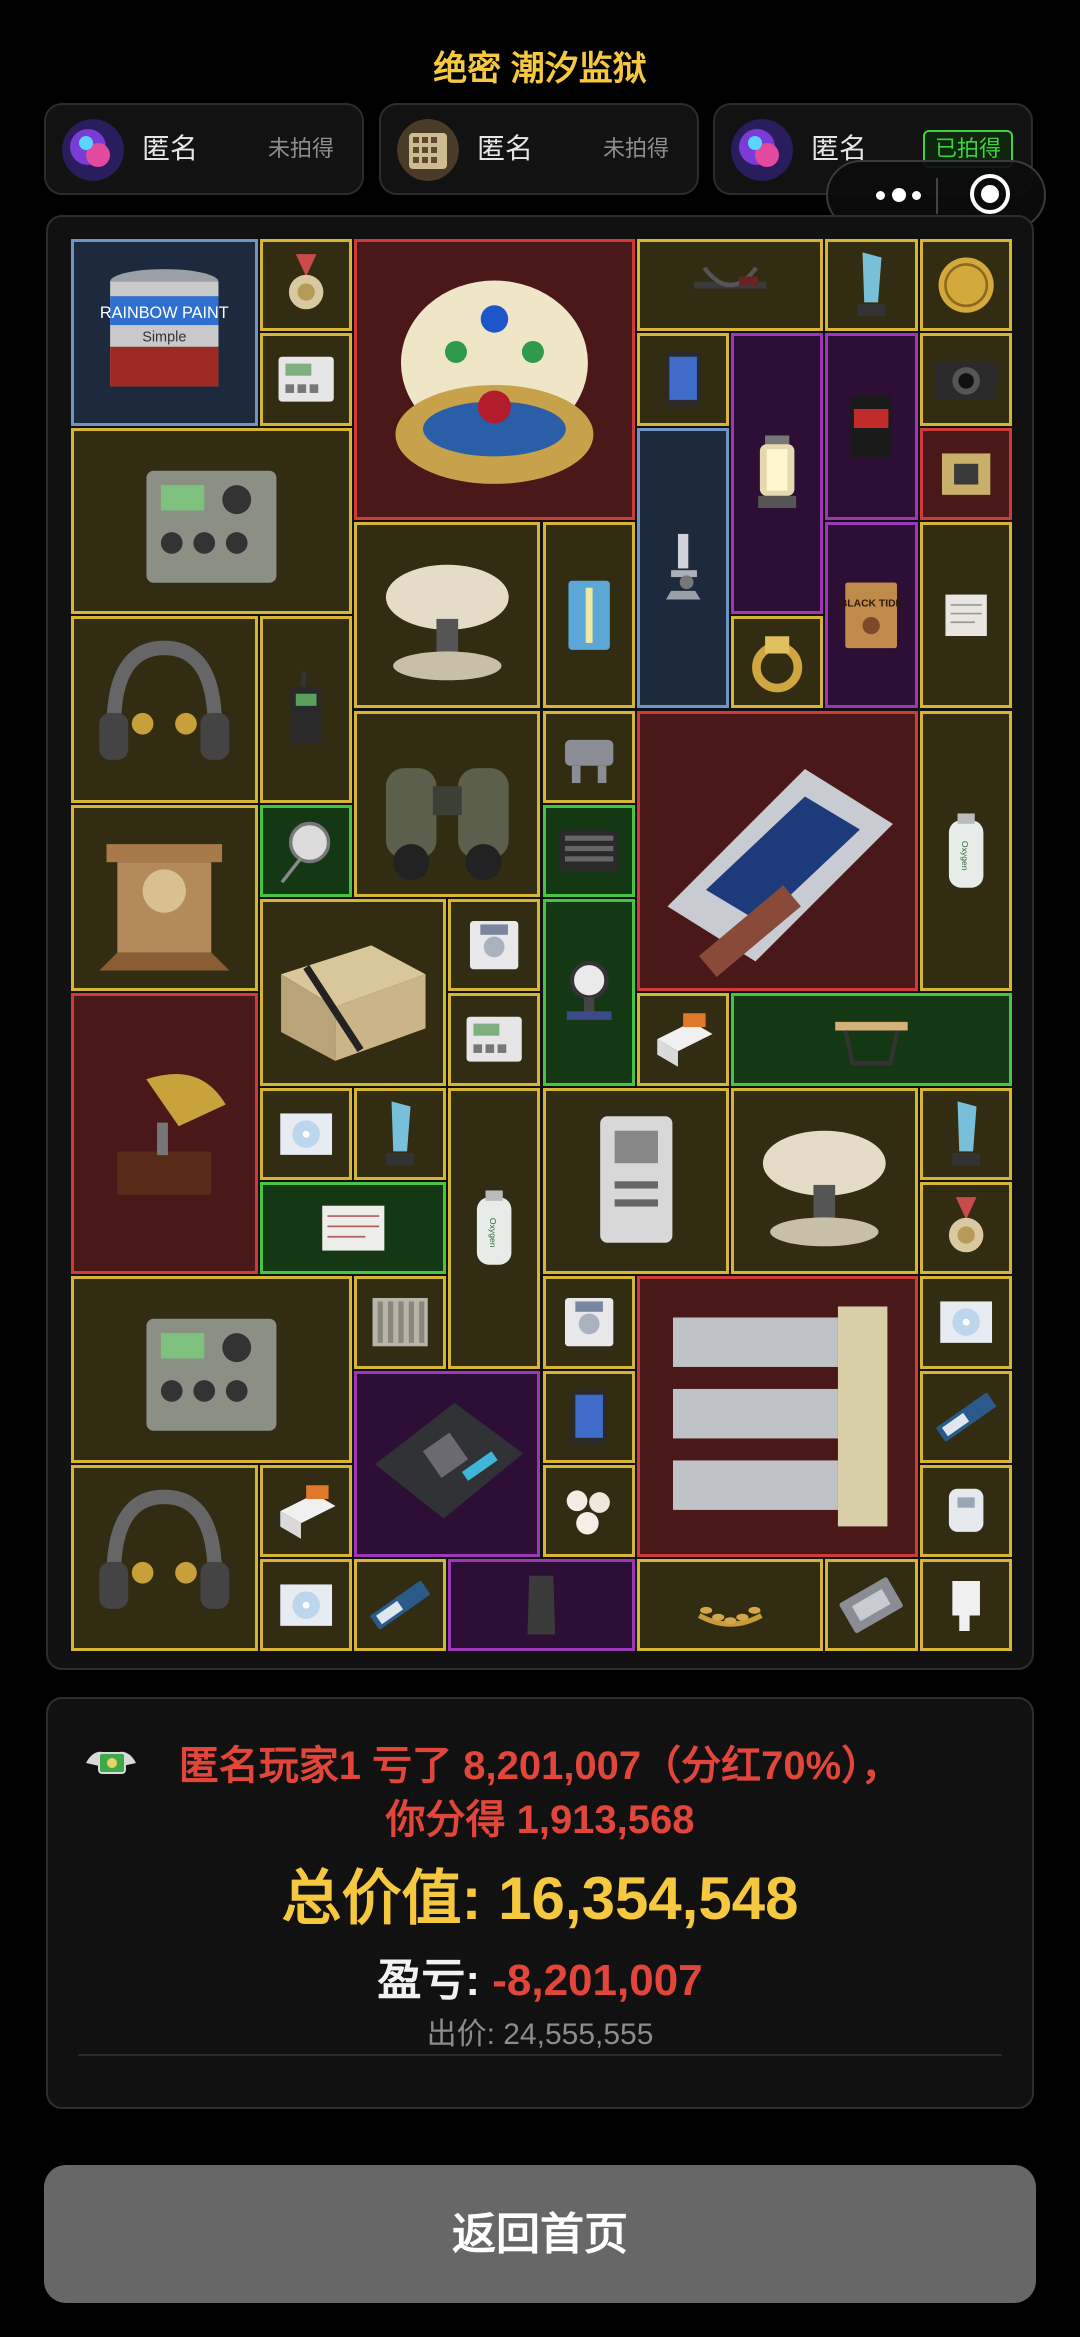 The height and width of the screenshot is (2337, 1080). What do you see at coordinates (965, 615) in the screenshot?
I see `item-document` at bounding box center [965, 615].